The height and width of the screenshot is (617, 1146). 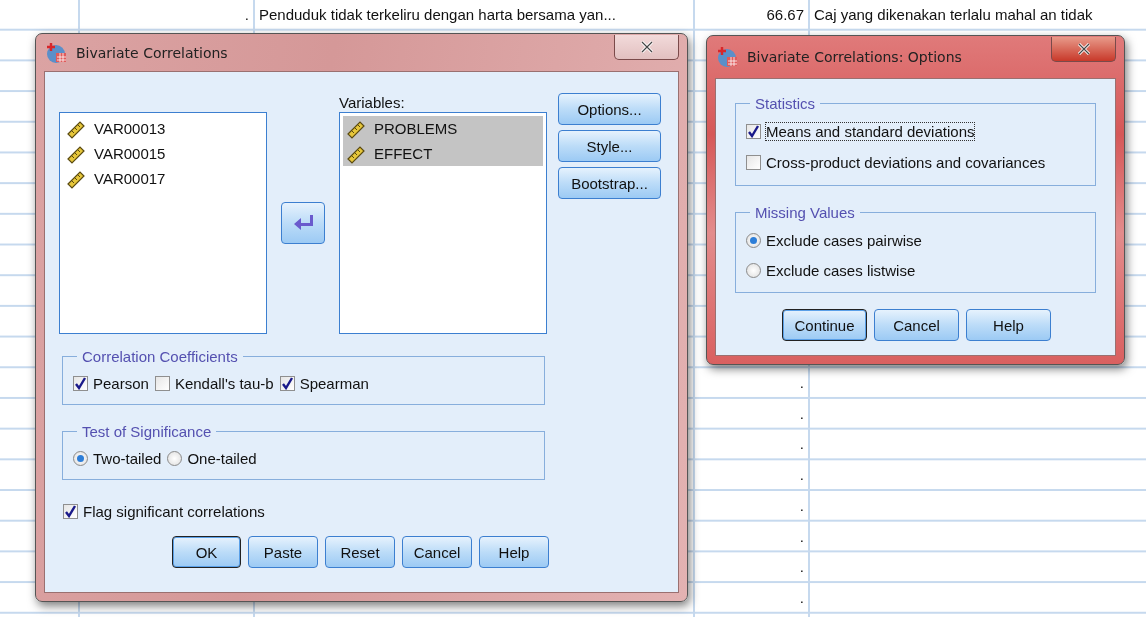 I want to click on table-cell-text: Caj yang dikenakan terlalu mahal an tidak, so click(x=953, y=14).